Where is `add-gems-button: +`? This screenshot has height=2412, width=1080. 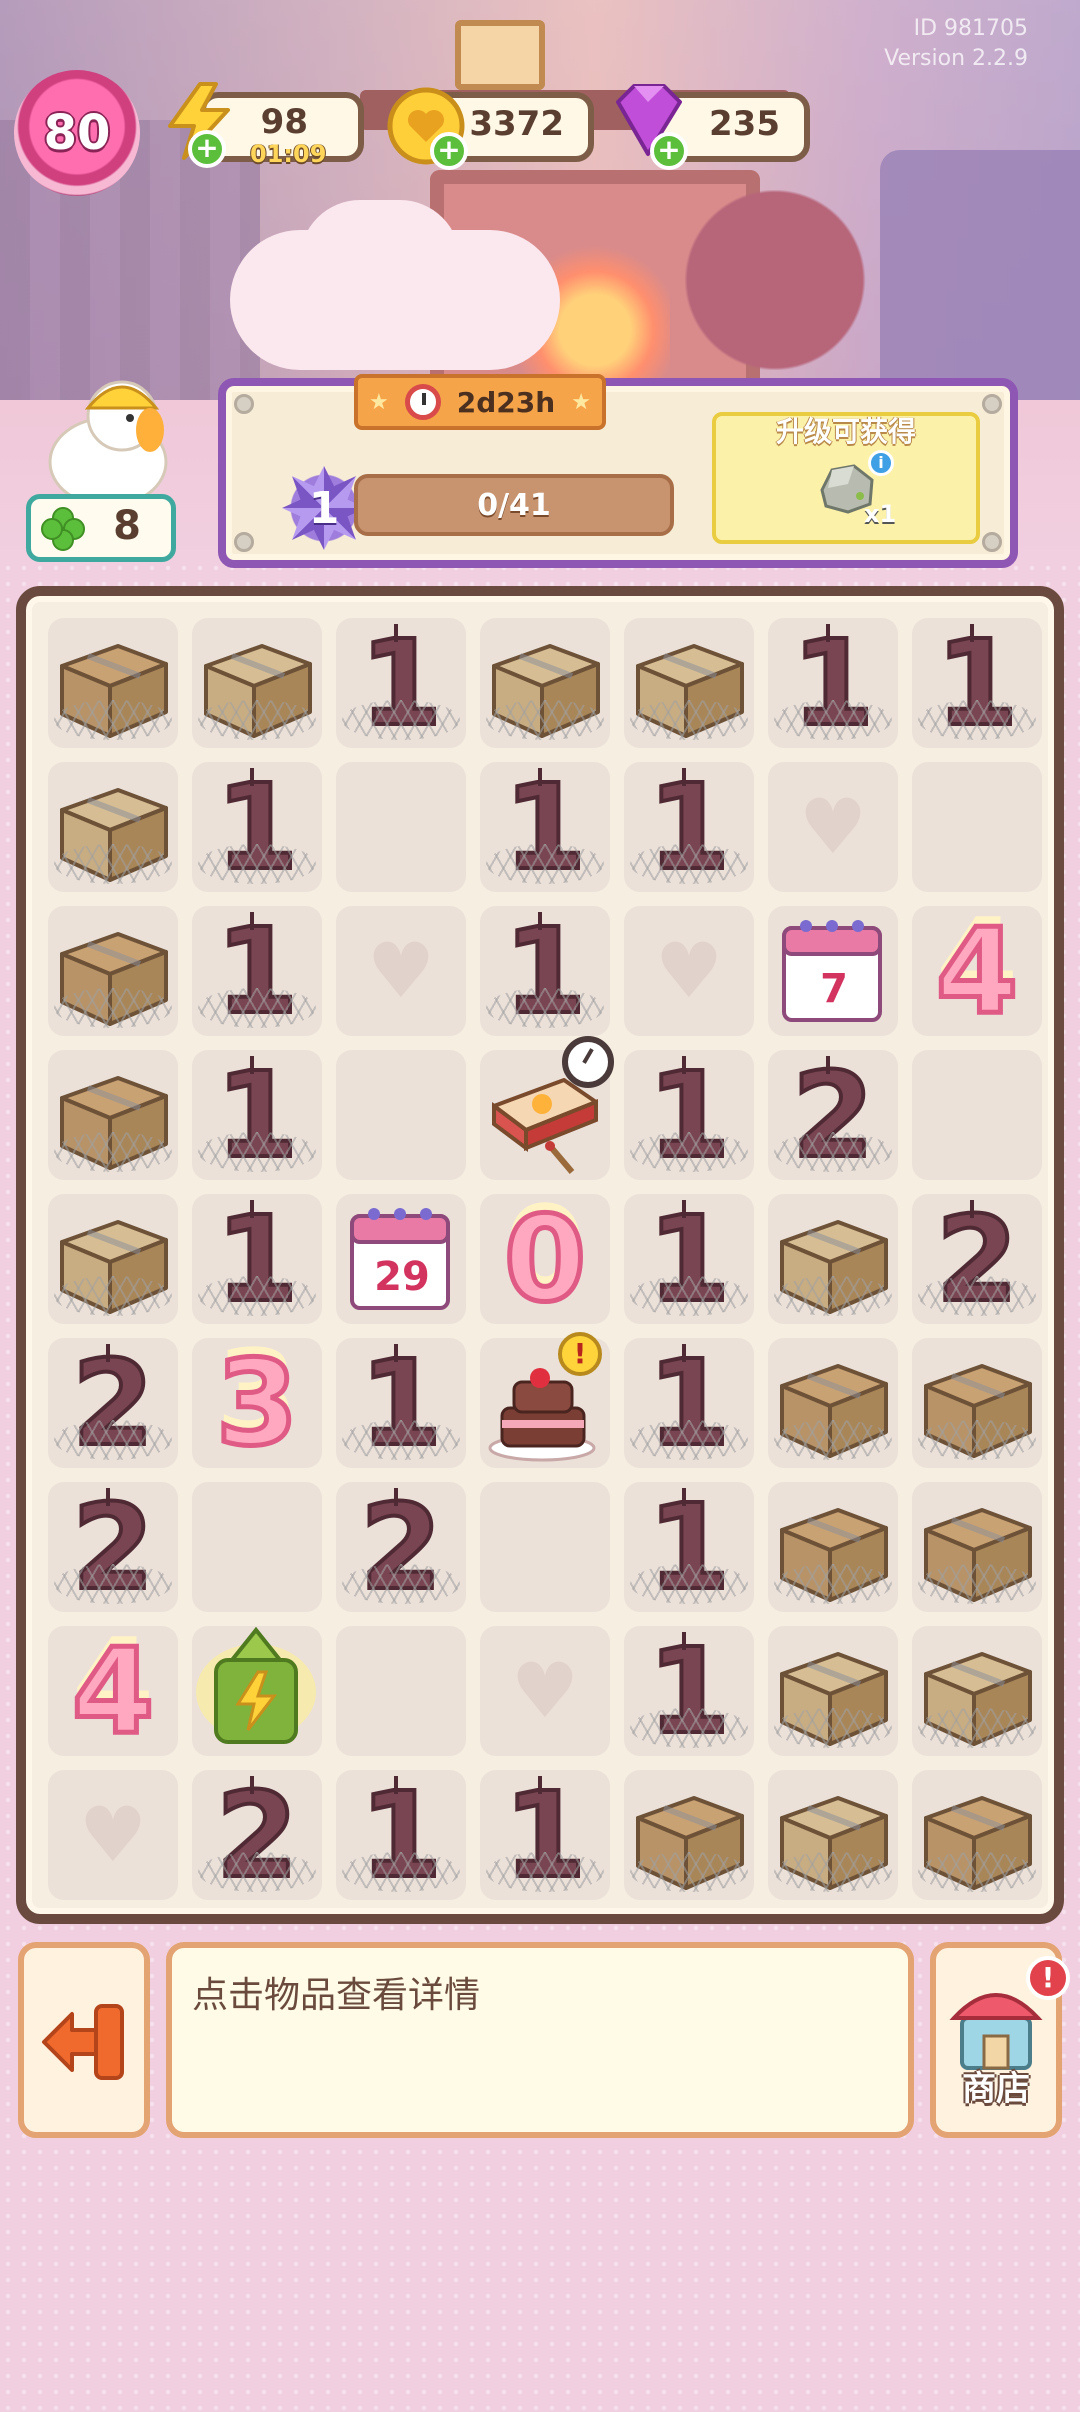 add-gems-button: + is located at coordinates (669, 151).